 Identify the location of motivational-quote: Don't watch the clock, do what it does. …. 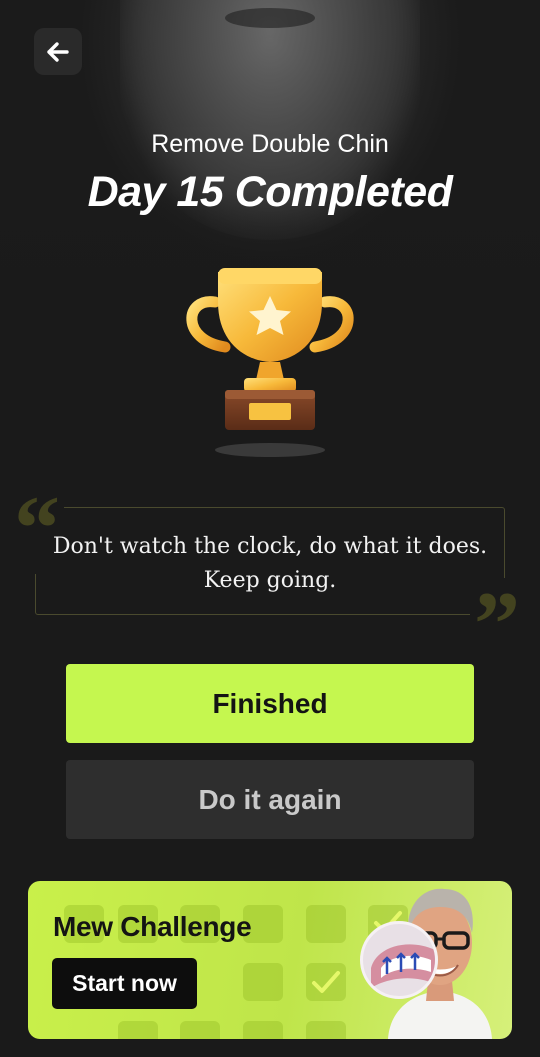
(270, 564).